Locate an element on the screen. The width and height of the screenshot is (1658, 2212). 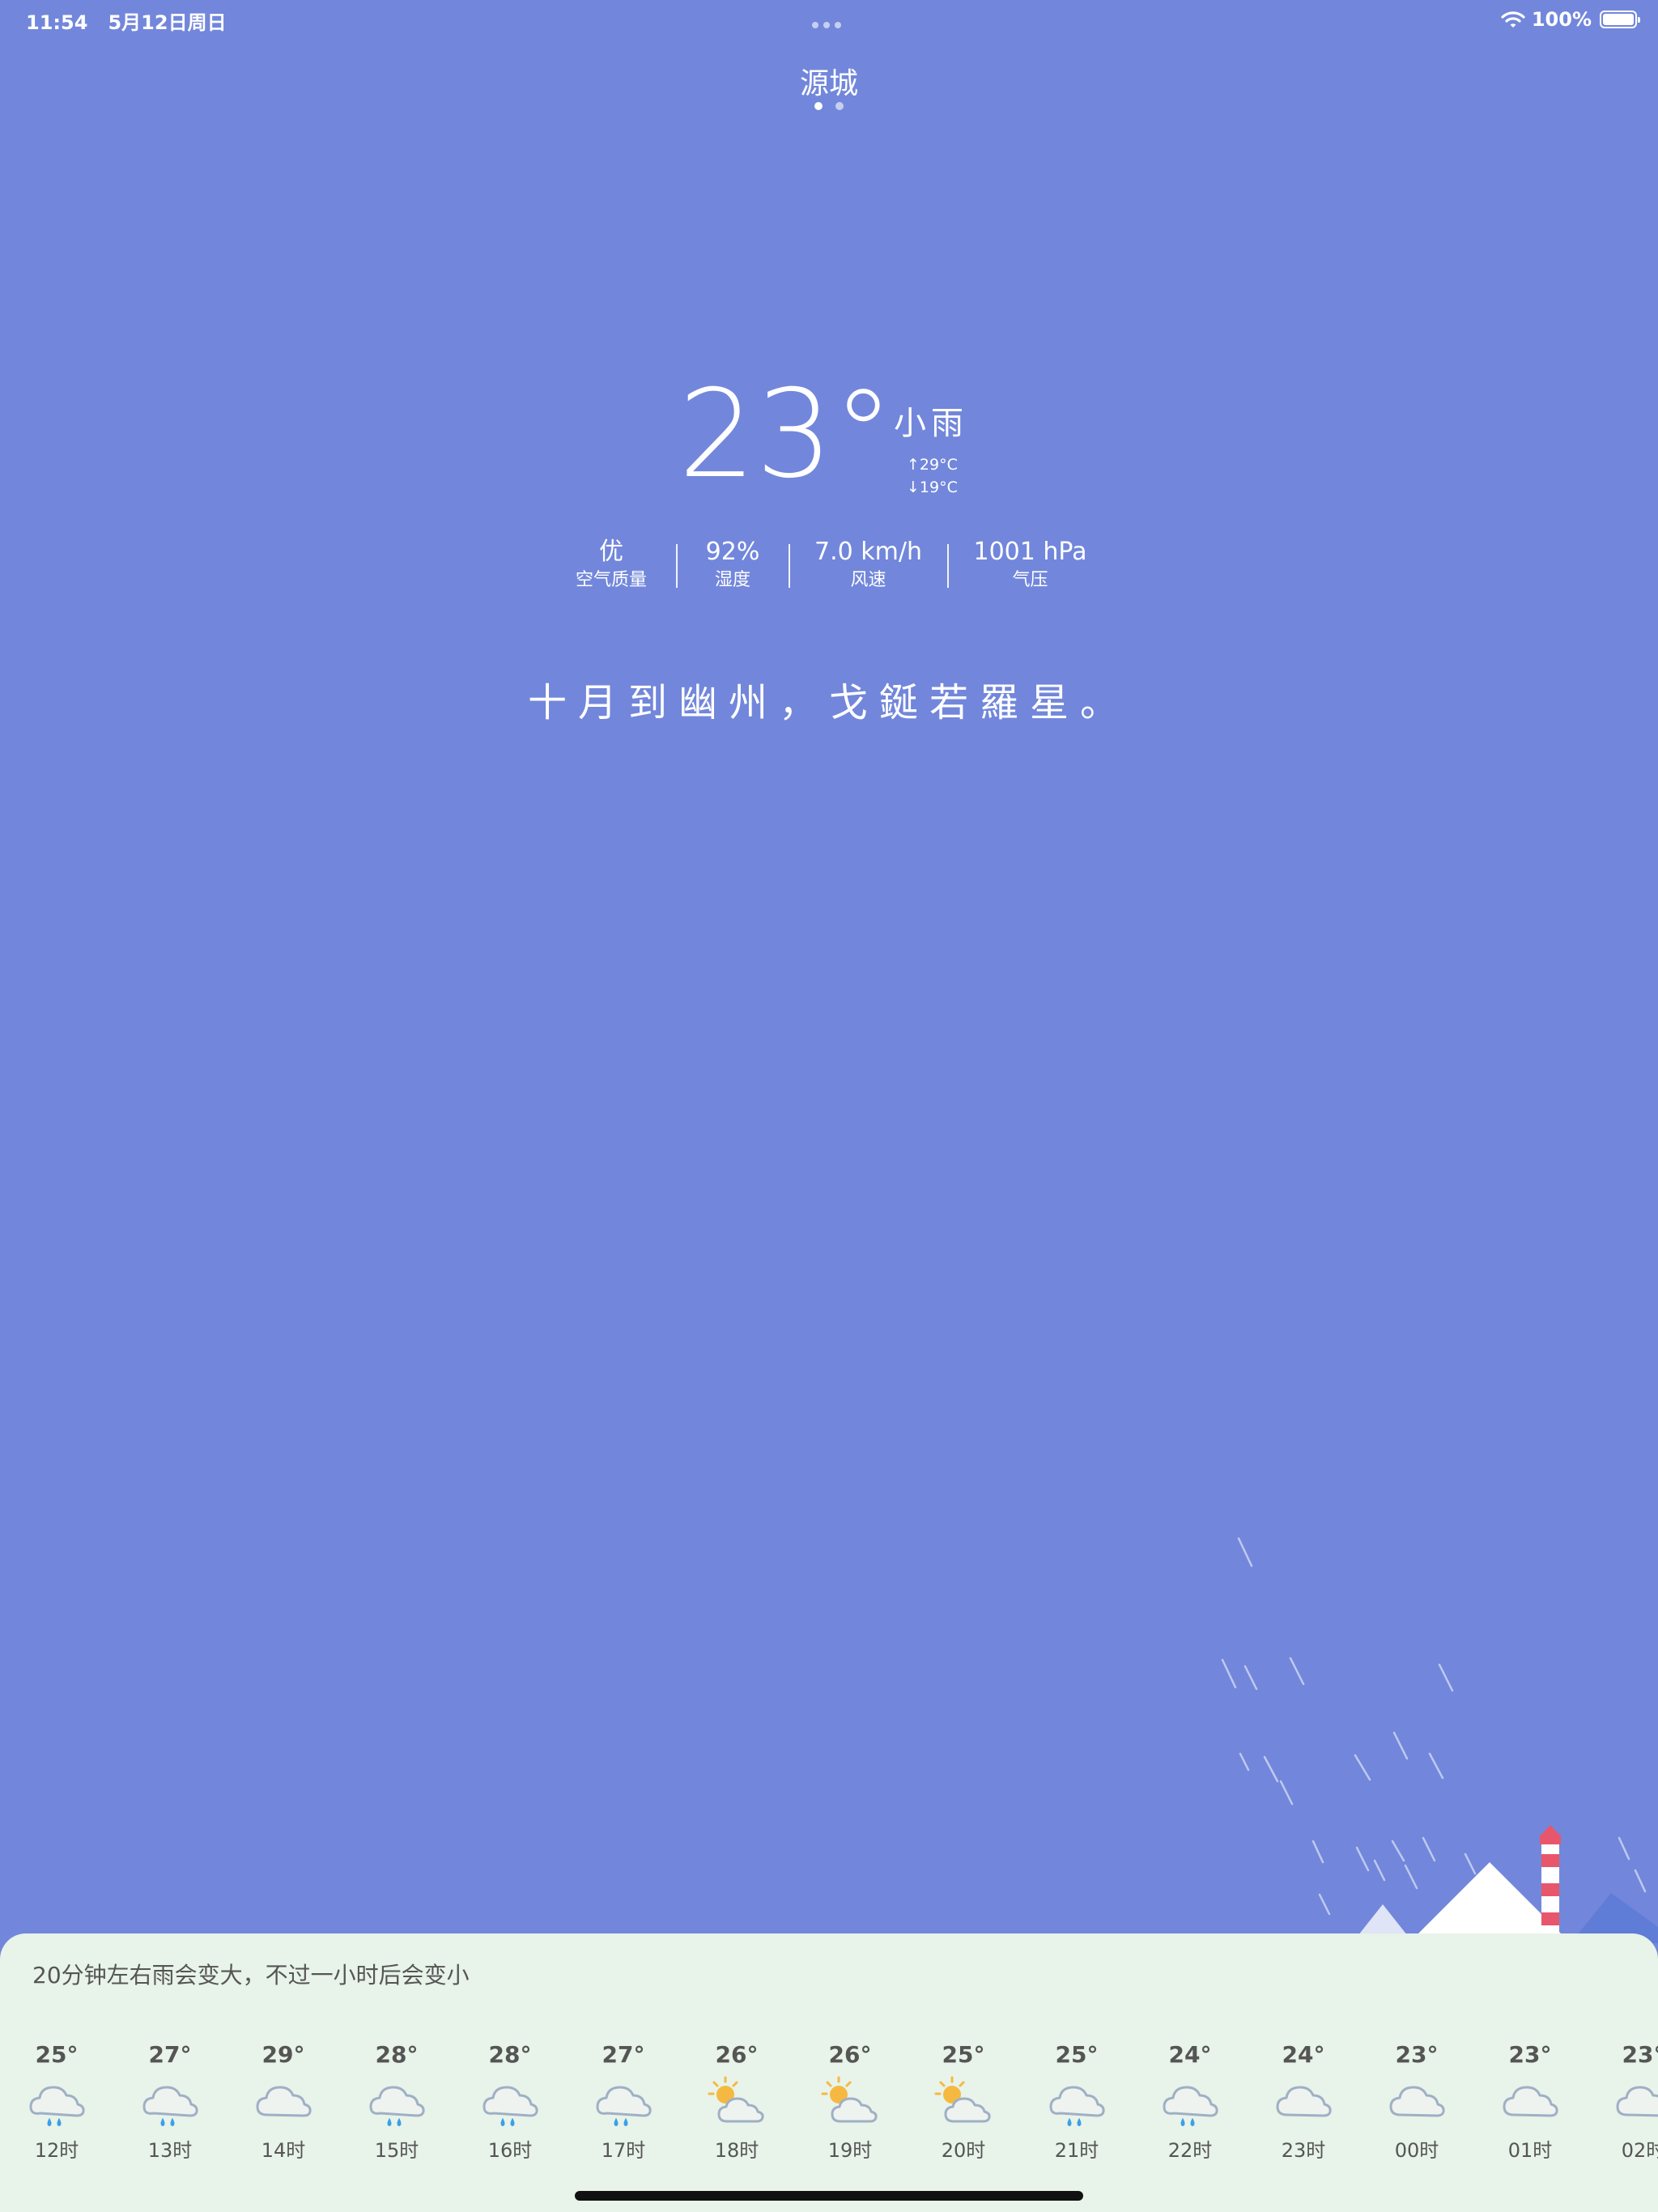
hour-temperature: 29° is located at coordinates (283, 2054).